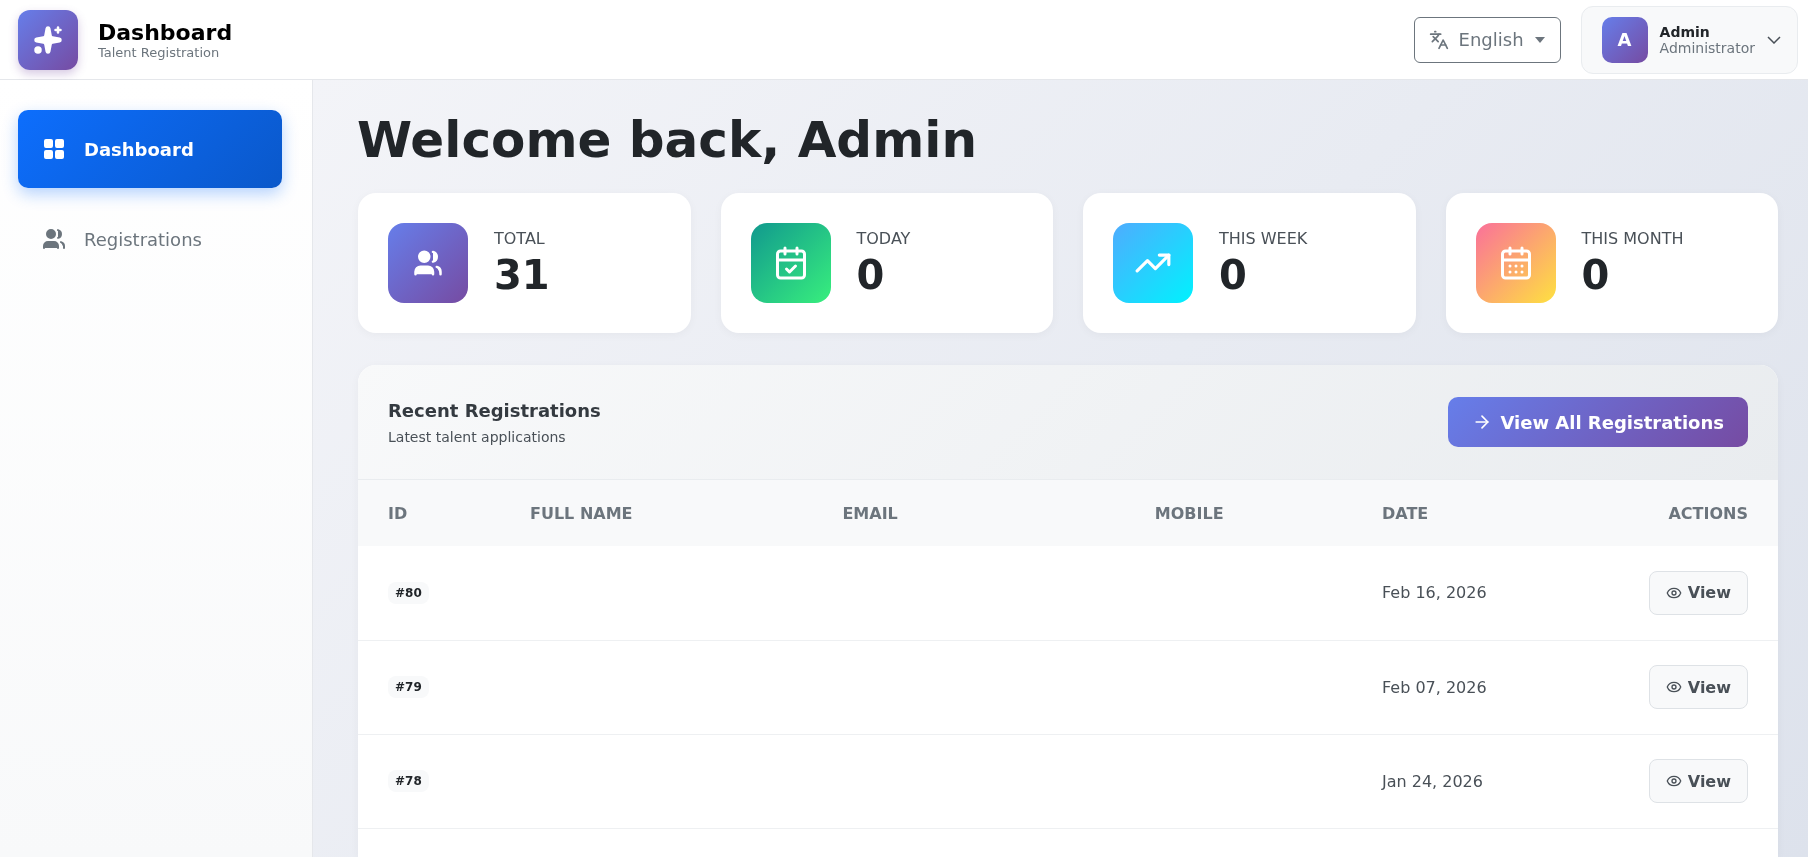 The image size is (1808, 857). Describe the element at coordinates (429, 513) in the screenshot. I see `column-header: ID` at that location.